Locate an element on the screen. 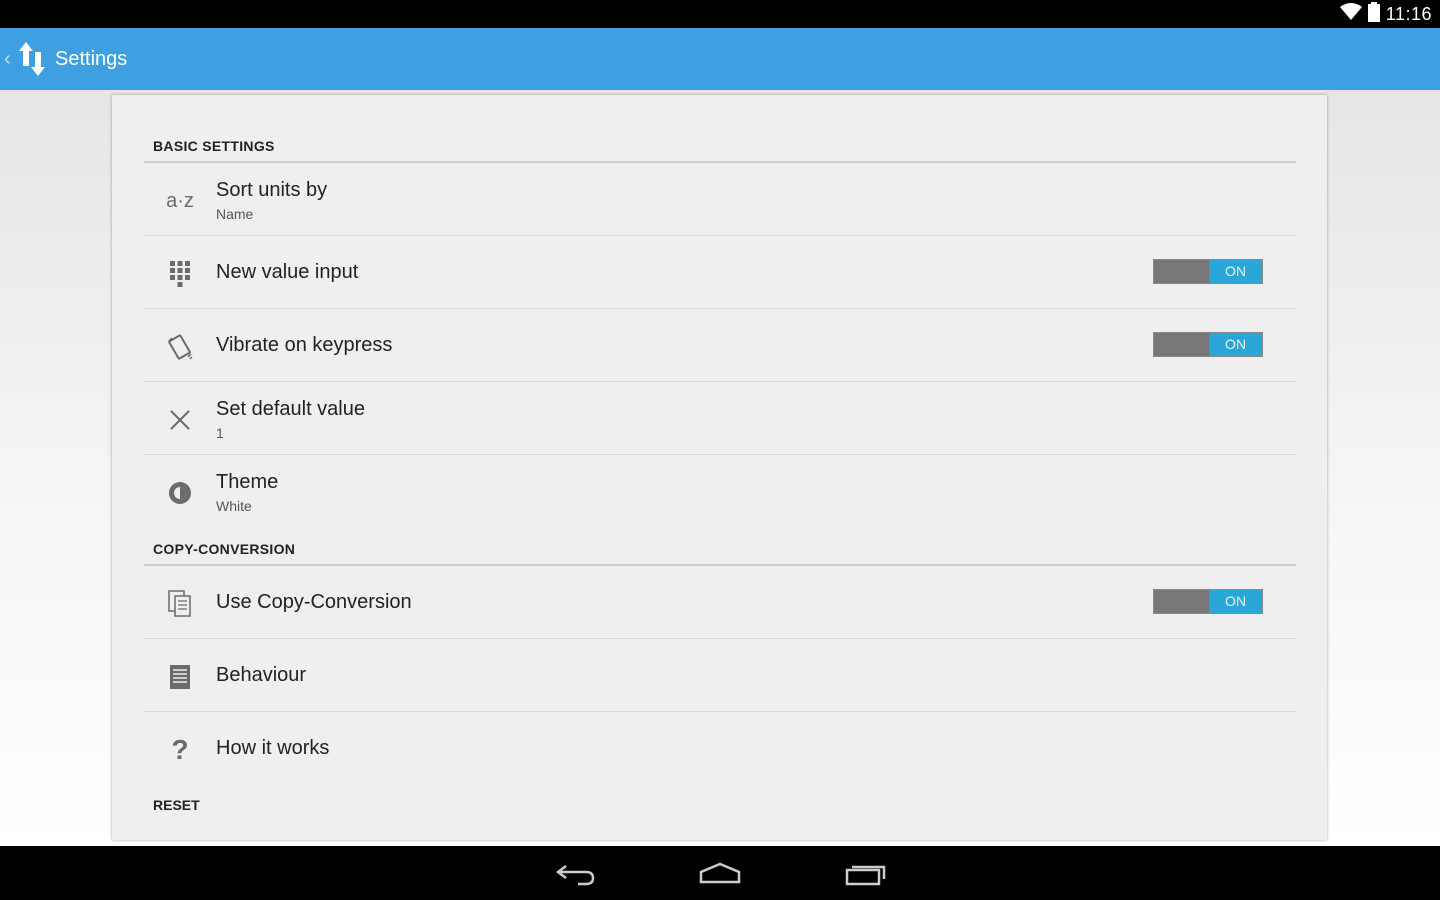  status-bar: 11:16 is located at coordinates (720, 14).